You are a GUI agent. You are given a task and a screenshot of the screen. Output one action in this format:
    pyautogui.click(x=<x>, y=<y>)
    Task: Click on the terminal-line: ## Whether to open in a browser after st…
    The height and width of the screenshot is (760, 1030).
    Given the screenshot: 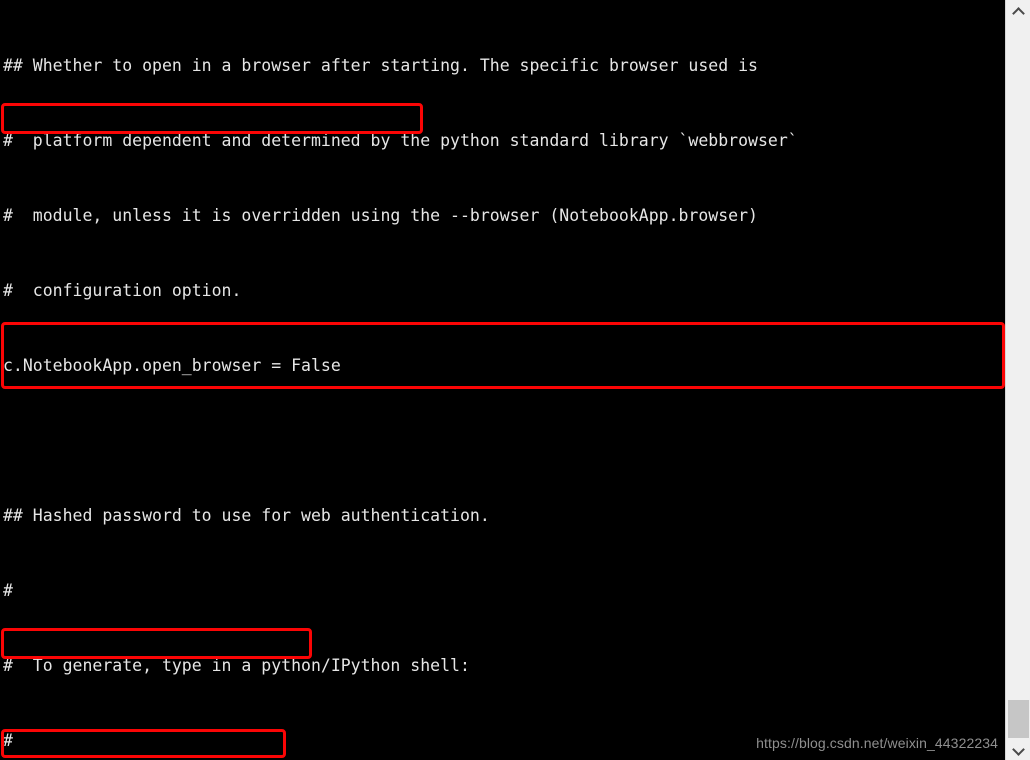 What is the action you would take?
    pyautogui.click(x=380, y=65)
    